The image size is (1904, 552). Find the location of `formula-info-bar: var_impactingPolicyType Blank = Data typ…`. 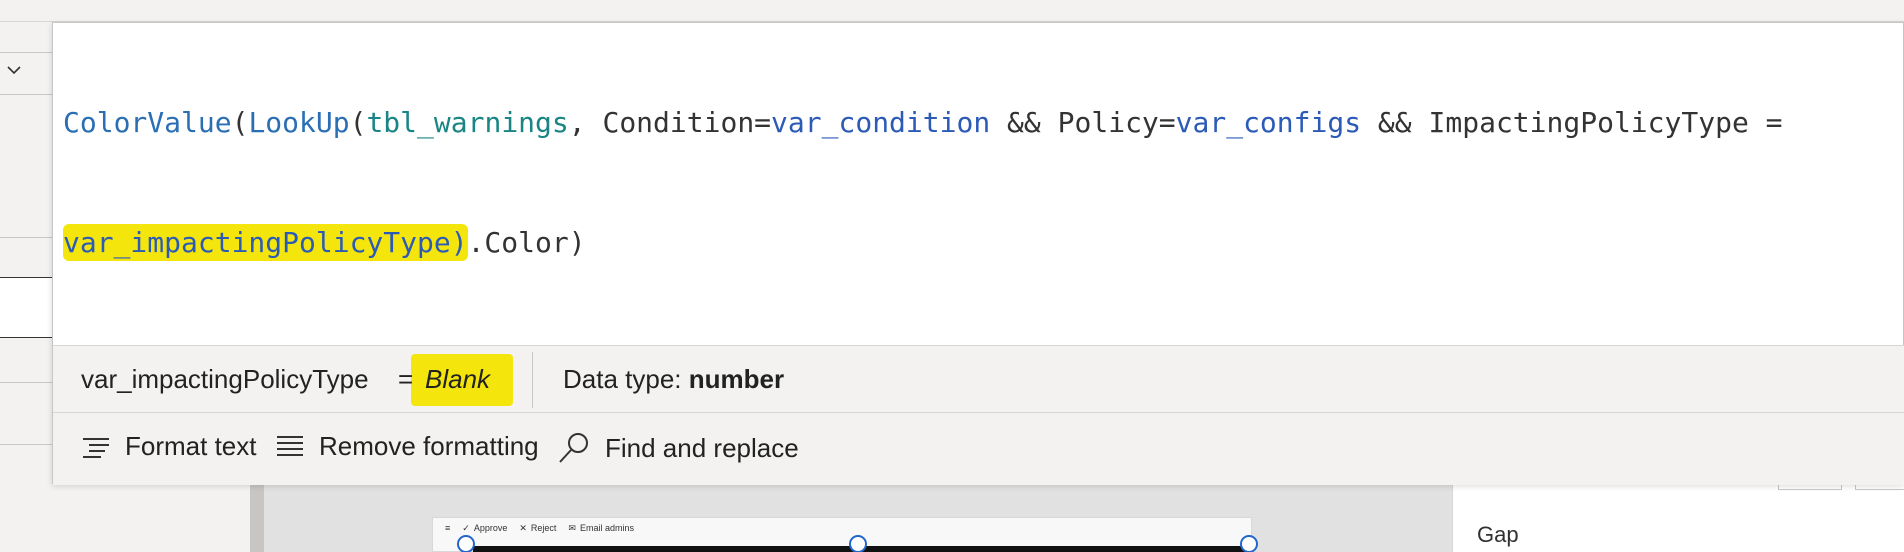

formula-info-bar: var_impactingPolicyType Blank = Data typ… is located at coordinates (978, 379).